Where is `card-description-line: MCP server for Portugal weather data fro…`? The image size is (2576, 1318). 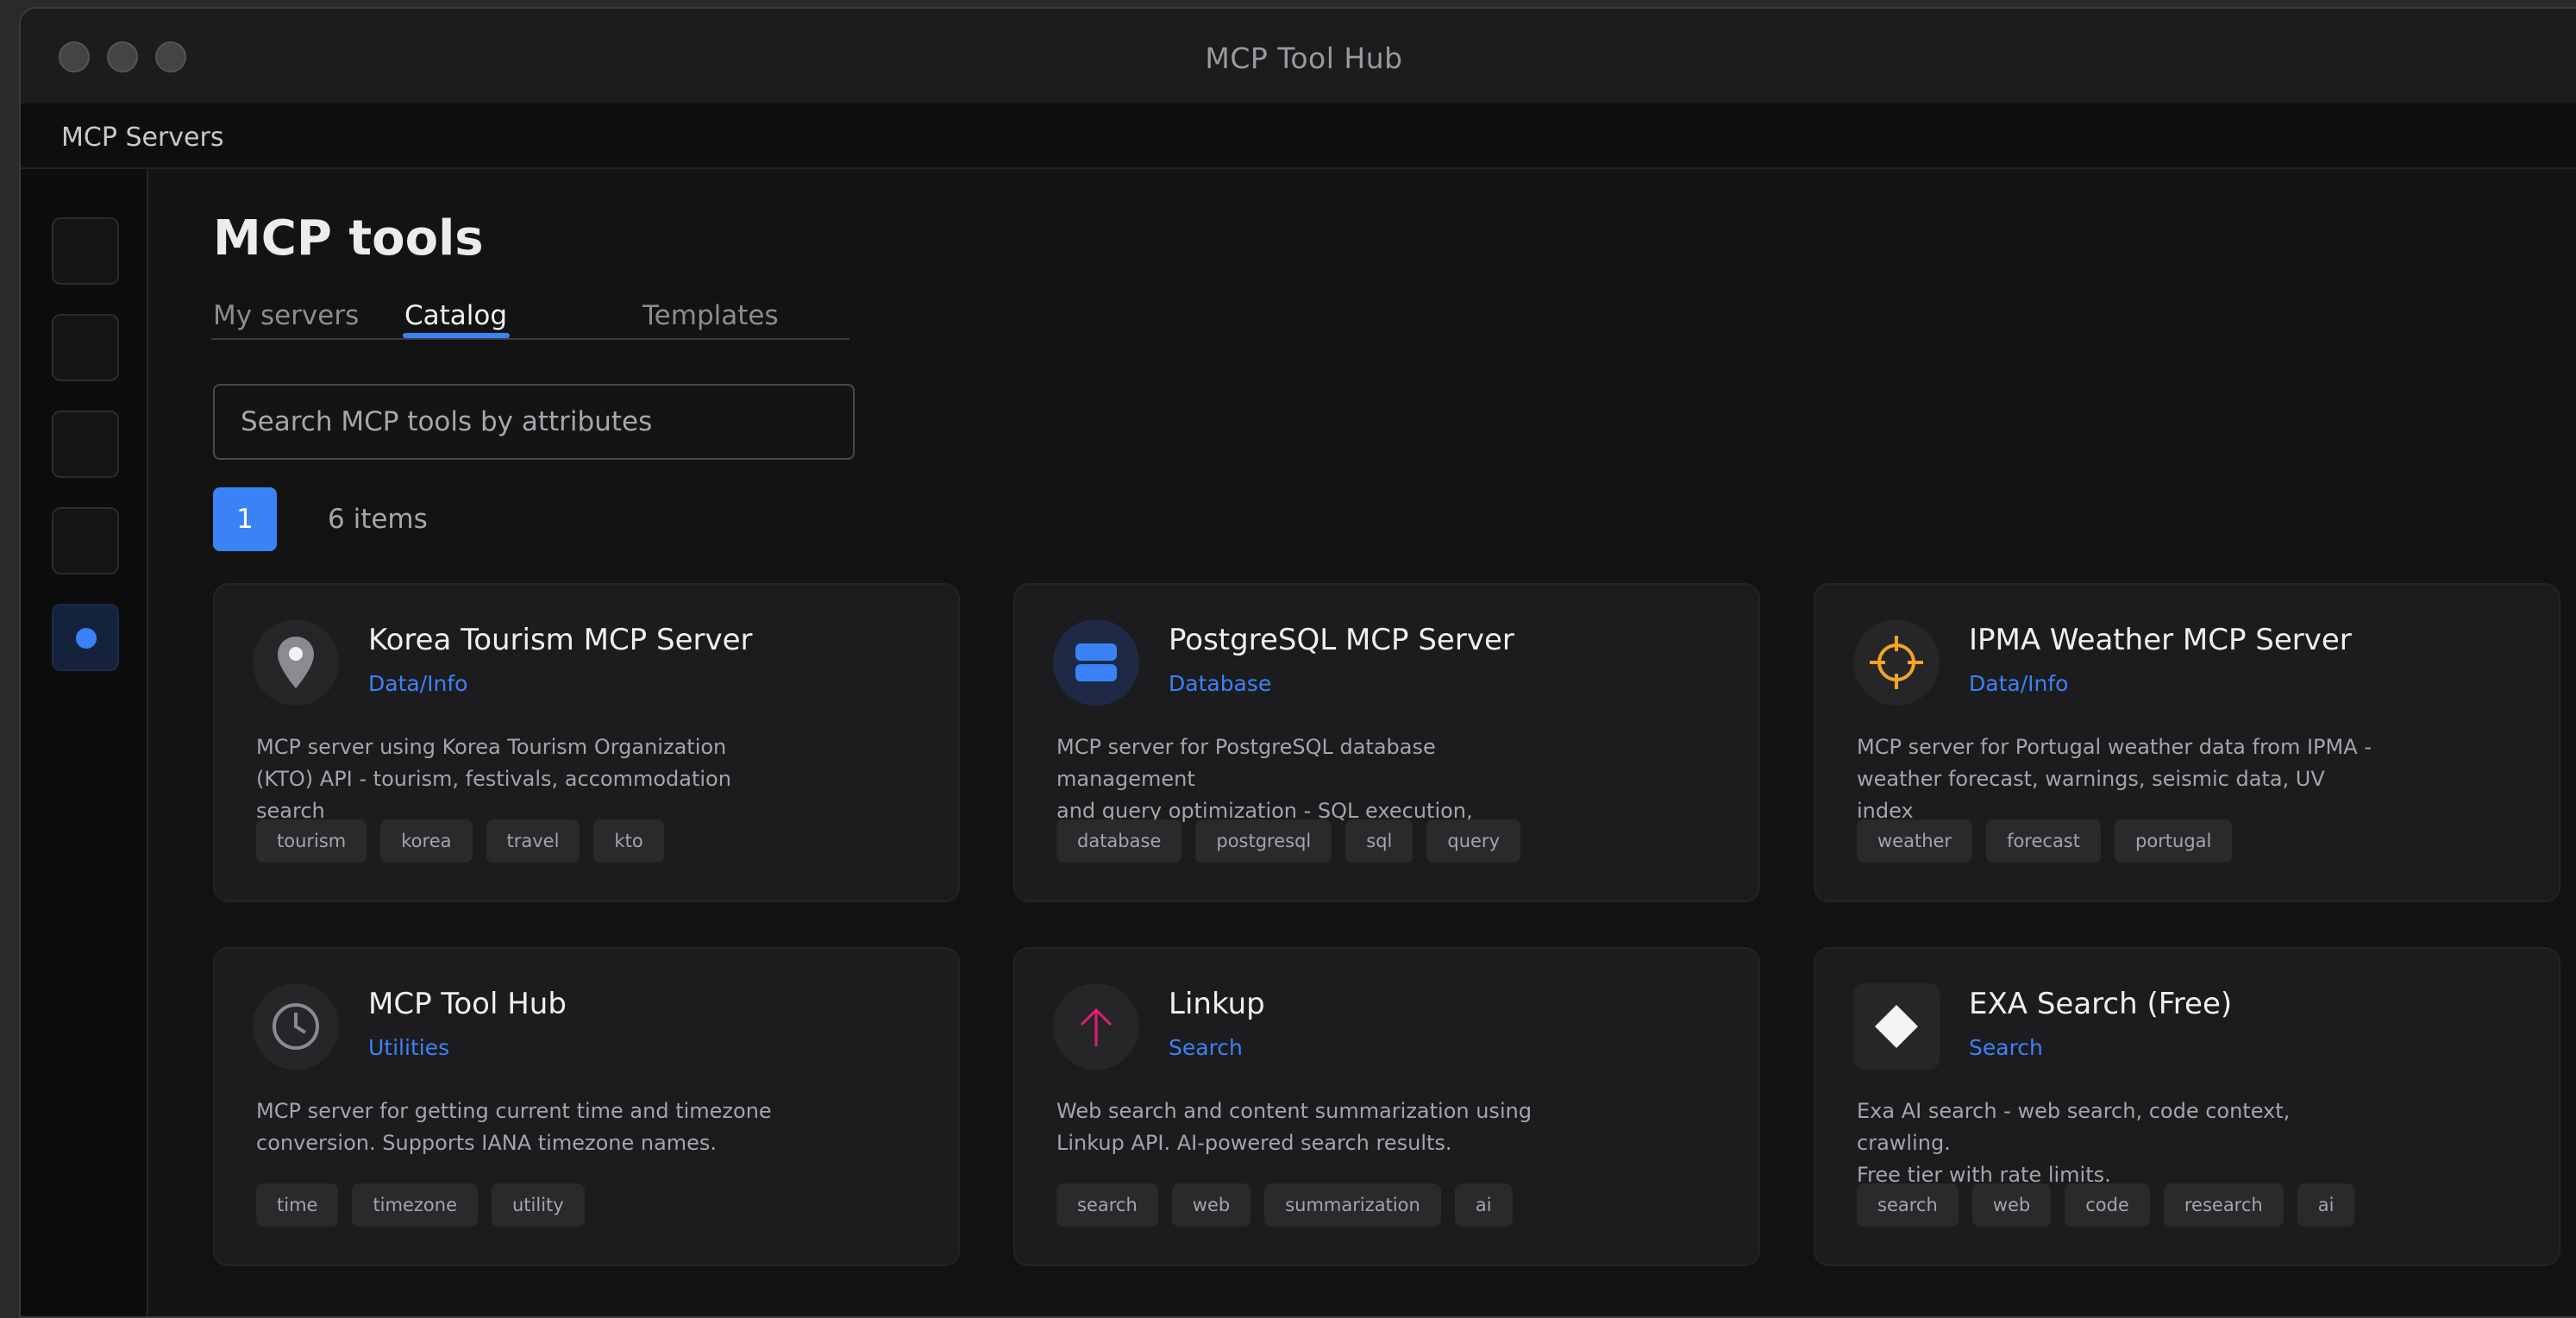
card-description-line: MCP server for Portugal weather data fro… is located at coordinates (2114, 747).